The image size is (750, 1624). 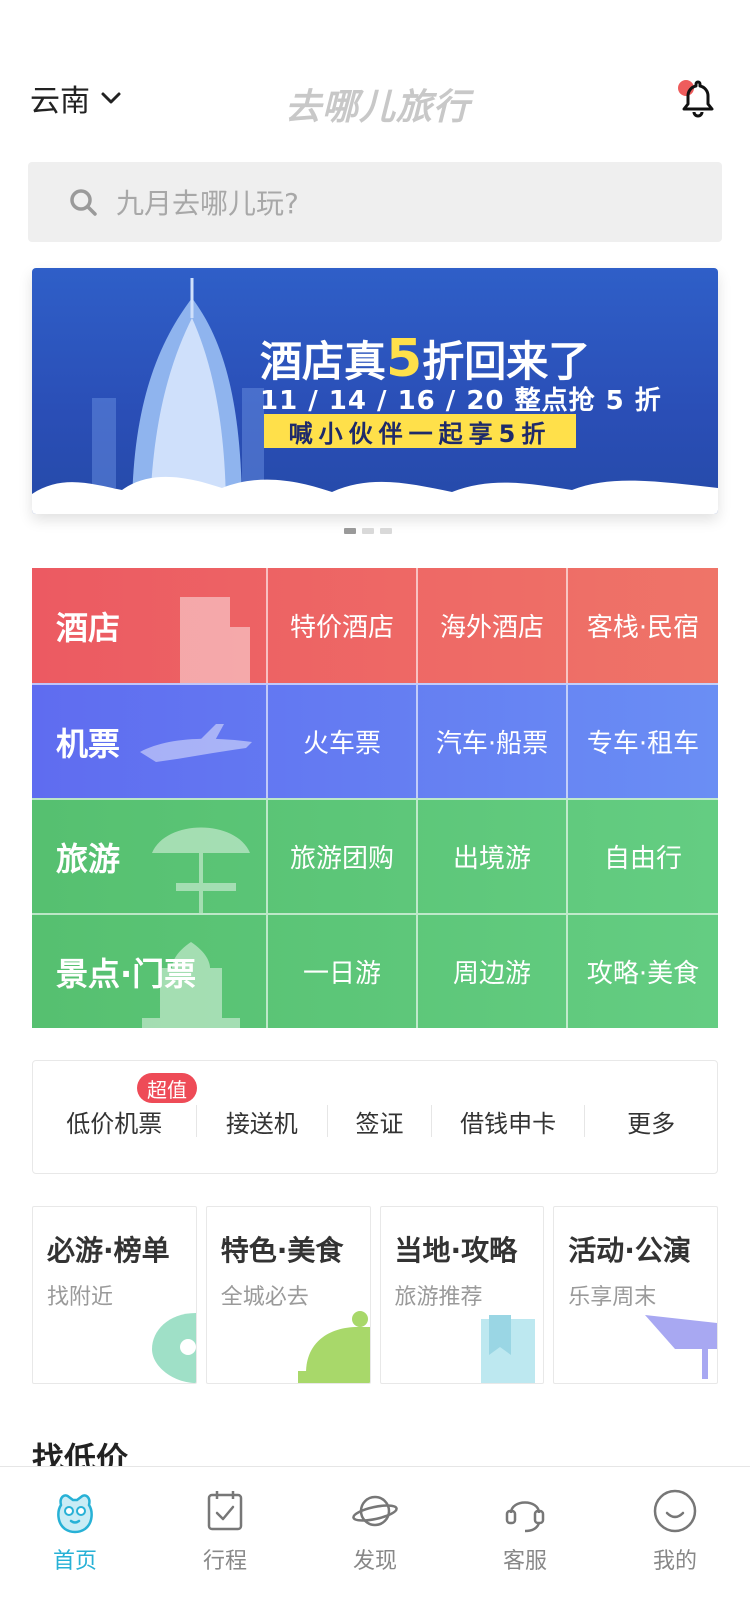 I want to click on quick-items: 低价机票 接送机 签证 借钱申卡 更多, so click(x=375, y=1121).